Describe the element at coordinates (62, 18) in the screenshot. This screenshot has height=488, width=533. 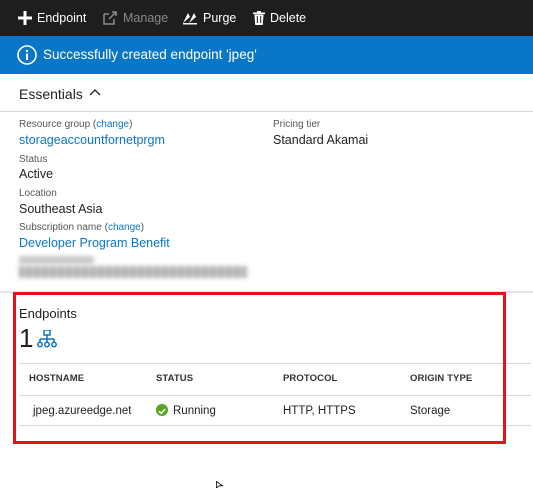
I see `endpoint-button-label: Endpoint` at that location.